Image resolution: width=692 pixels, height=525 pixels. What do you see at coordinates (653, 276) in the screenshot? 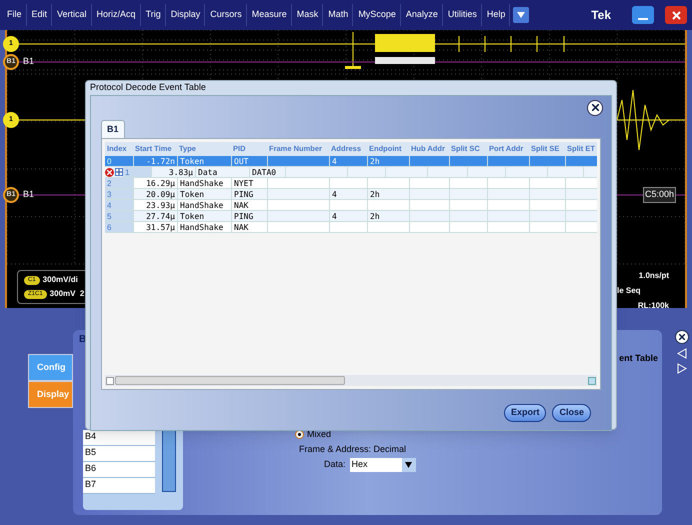
I see `readout-text: 1.0ns/pt` at bounding box center [653, 276].